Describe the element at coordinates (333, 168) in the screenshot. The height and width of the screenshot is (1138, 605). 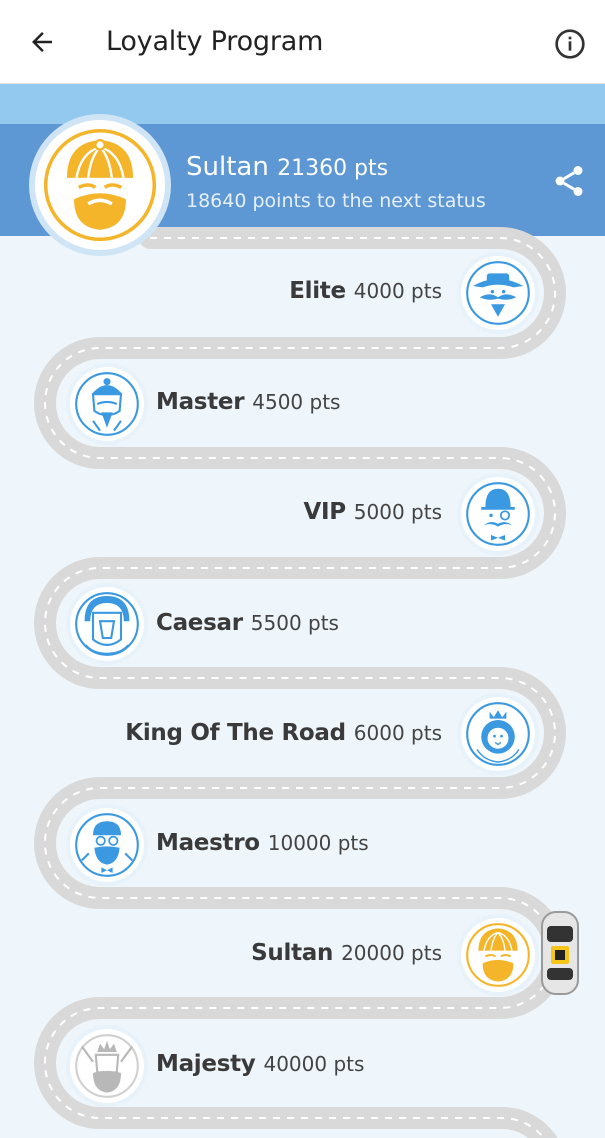
I see `current-status-points: 21360 pts` at that location.